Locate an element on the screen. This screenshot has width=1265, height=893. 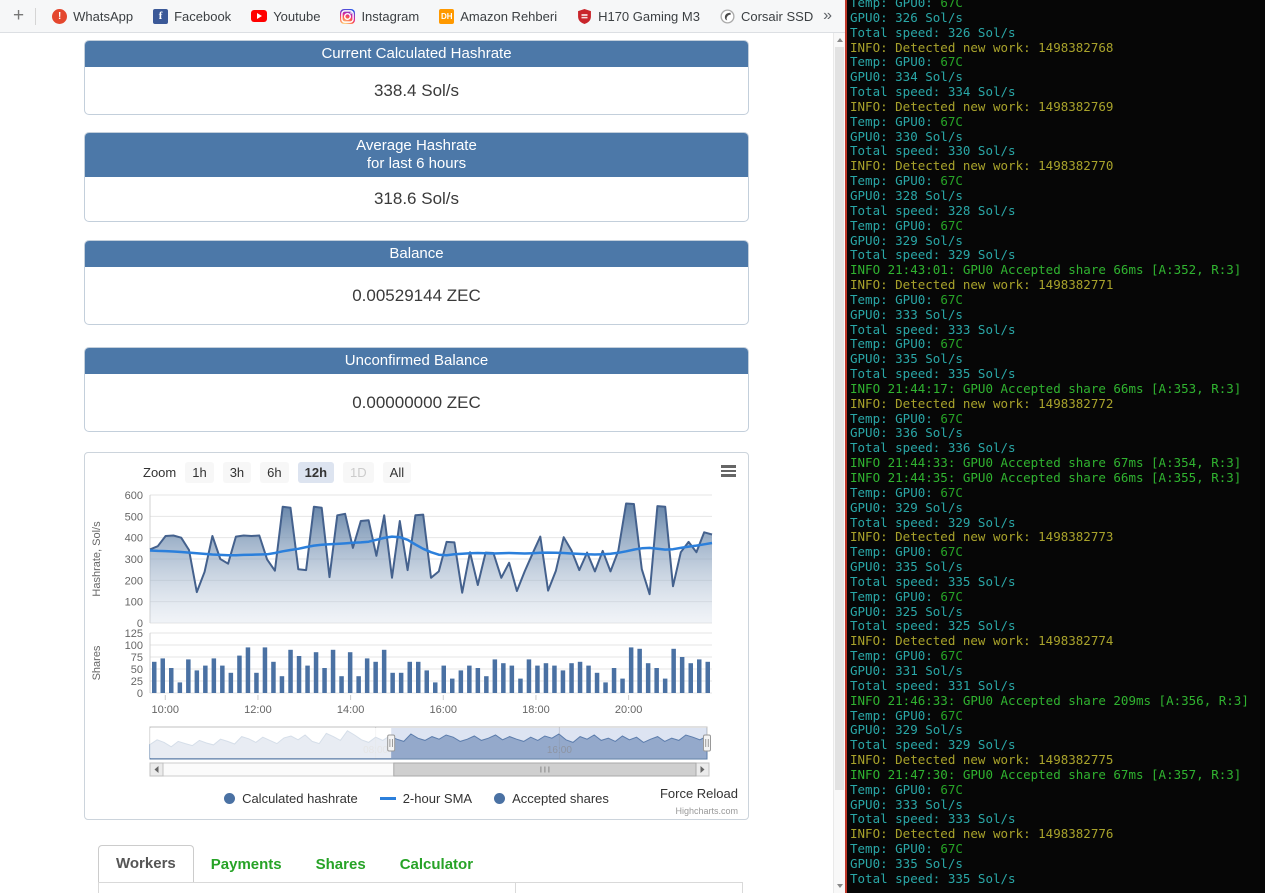
zoom-button-6h: 6h is located at coordinates (274, 472).